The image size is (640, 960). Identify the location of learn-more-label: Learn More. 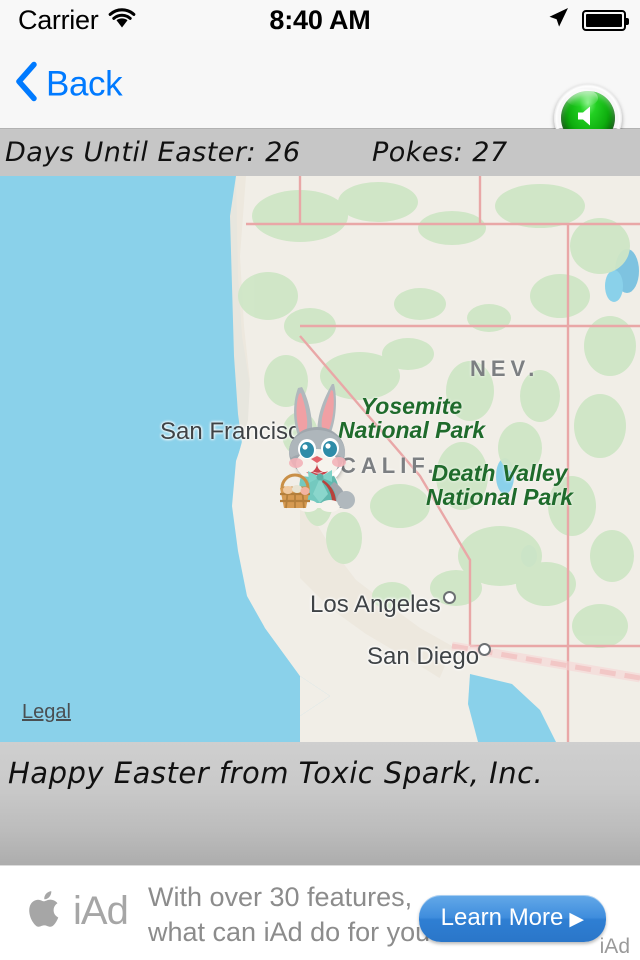
(502, 917).